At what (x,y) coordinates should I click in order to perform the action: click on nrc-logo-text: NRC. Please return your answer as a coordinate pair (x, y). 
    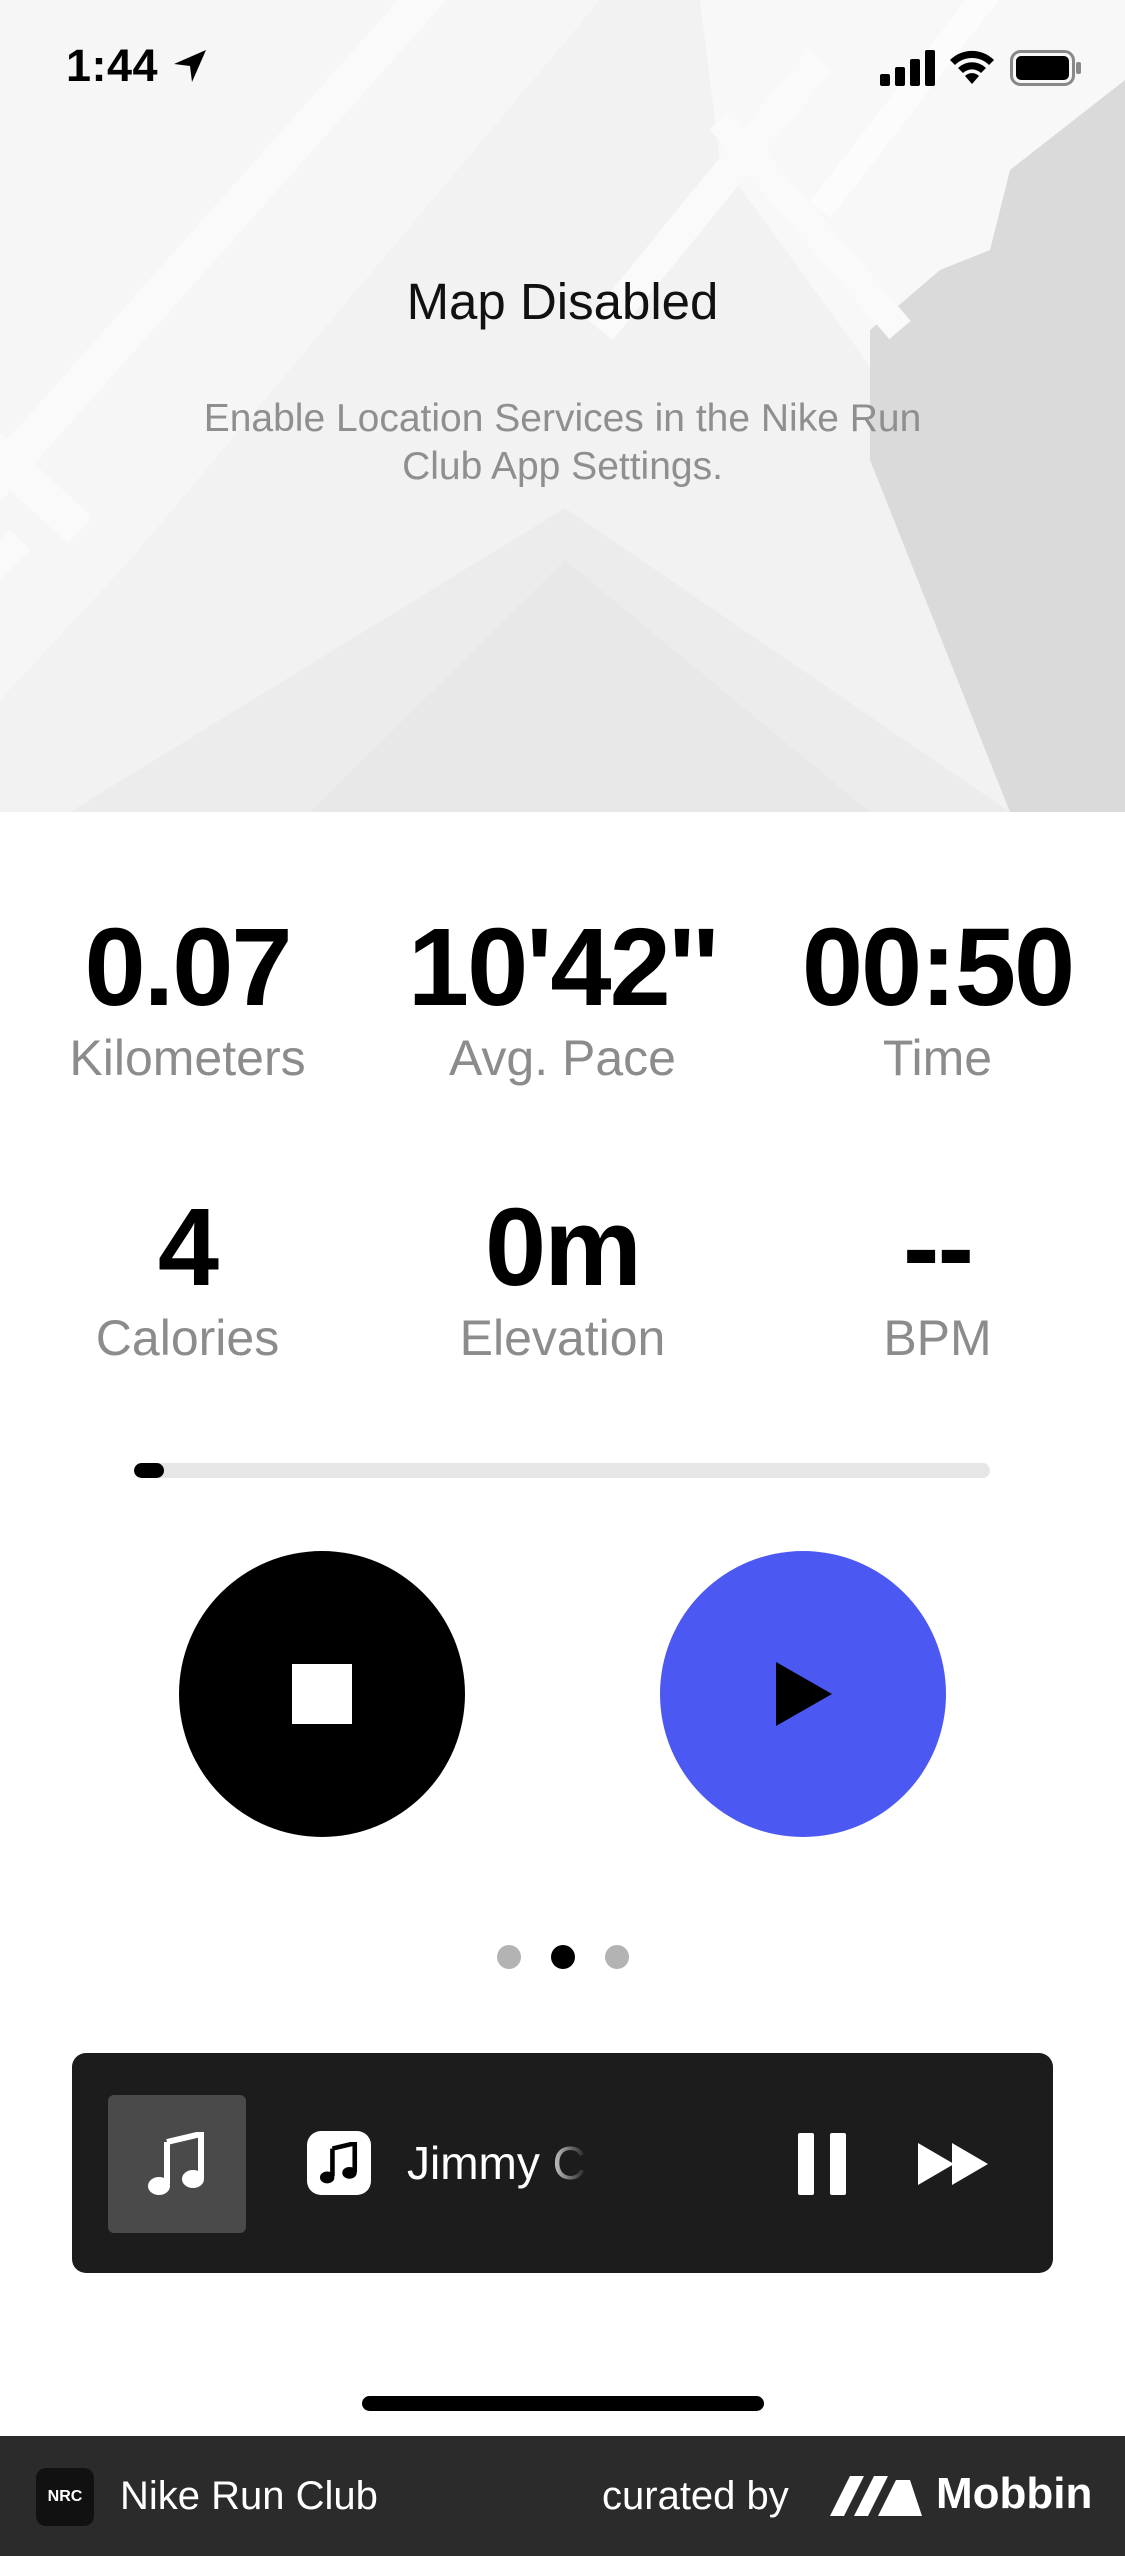
    Looking at the image, I should click on (65, 2496).